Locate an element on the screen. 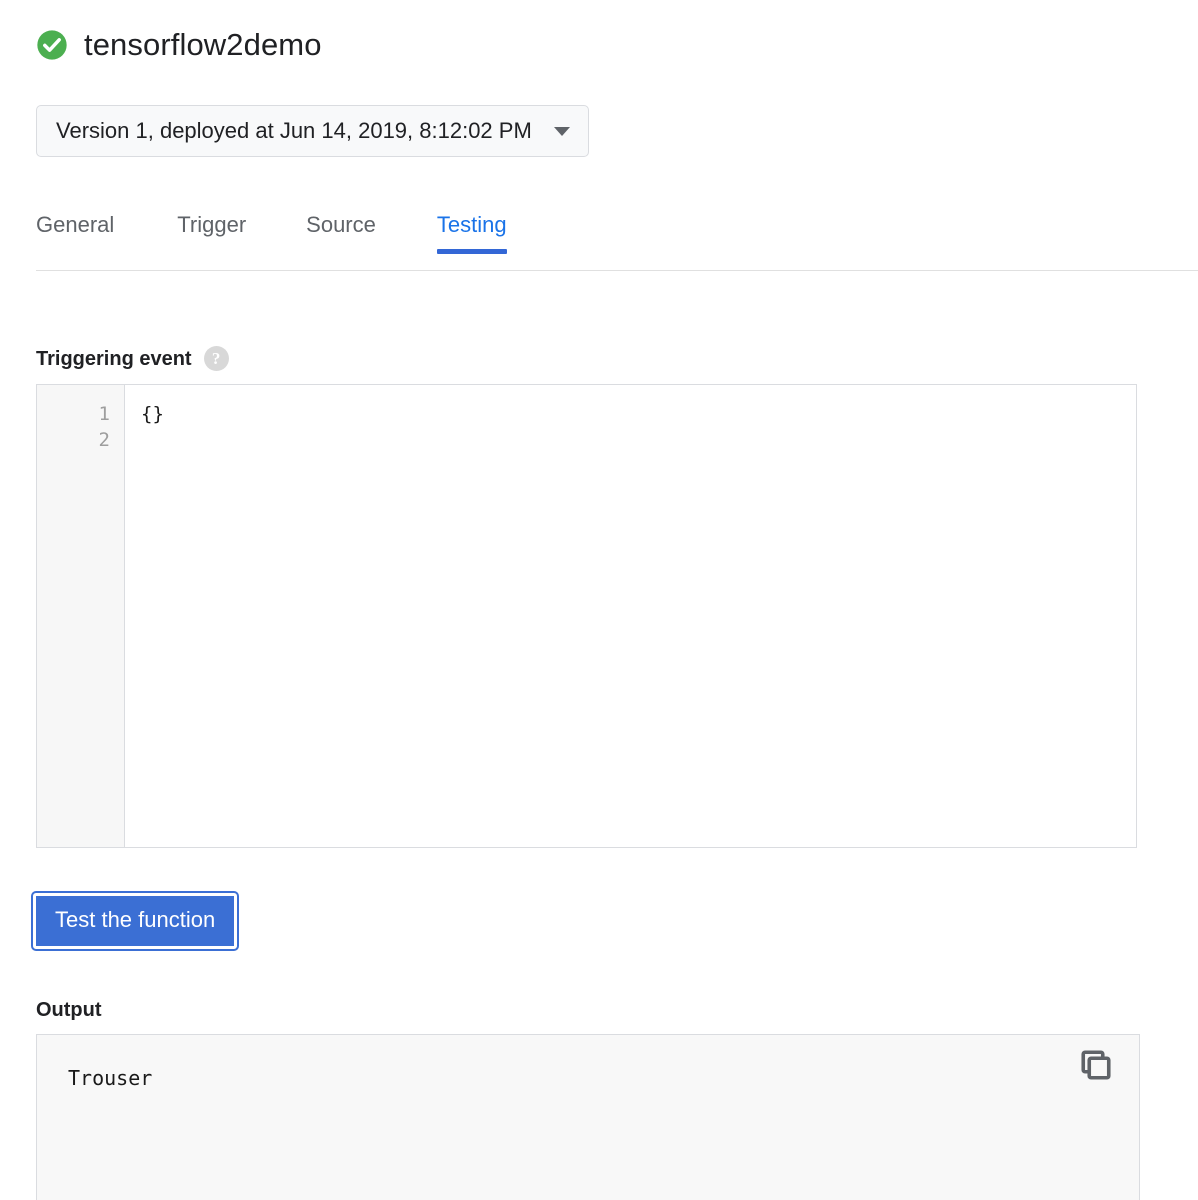 This screenshot has height=1200, width=1198. tab-trigger-label: Trigger is located at coordinates (212, 224).